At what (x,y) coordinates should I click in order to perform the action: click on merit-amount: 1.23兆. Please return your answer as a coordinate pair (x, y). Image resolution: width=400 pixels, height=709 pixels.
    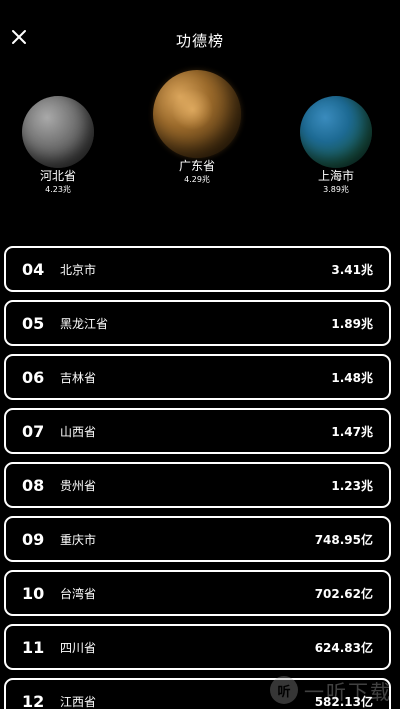
    Looking at the image, I should click on (352, 485).